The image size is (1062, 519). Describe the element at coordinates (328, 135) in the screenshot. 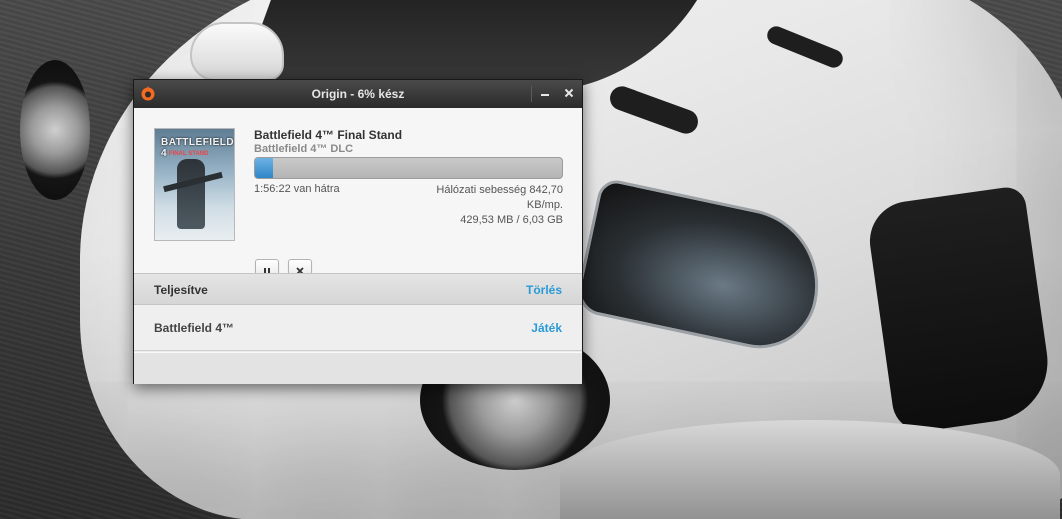

I see `game-title: Battlefield 4™ Final Stand` at that location.